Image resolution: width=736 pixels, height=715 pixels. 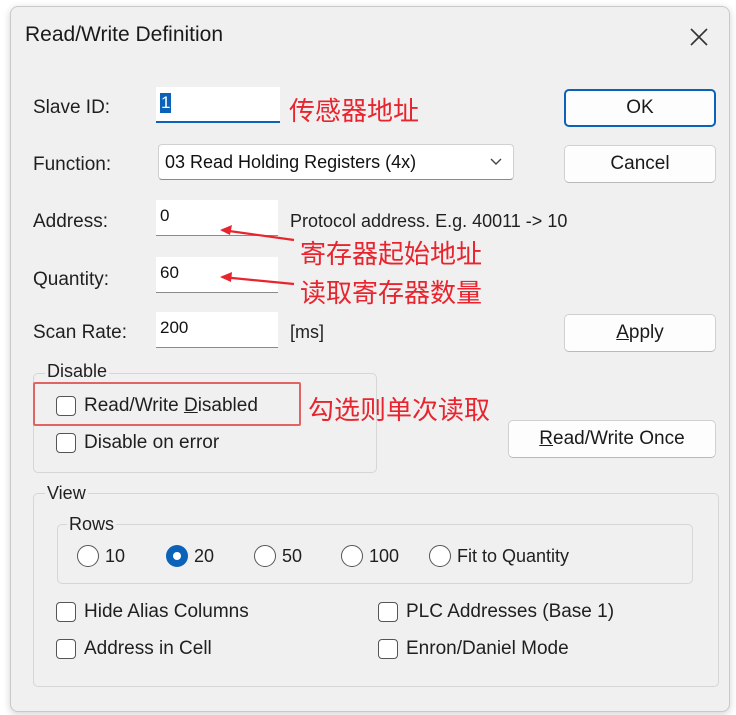 I want to click on function-select: 03 Read Holding Registers (4x), so click(x=336, y=162).